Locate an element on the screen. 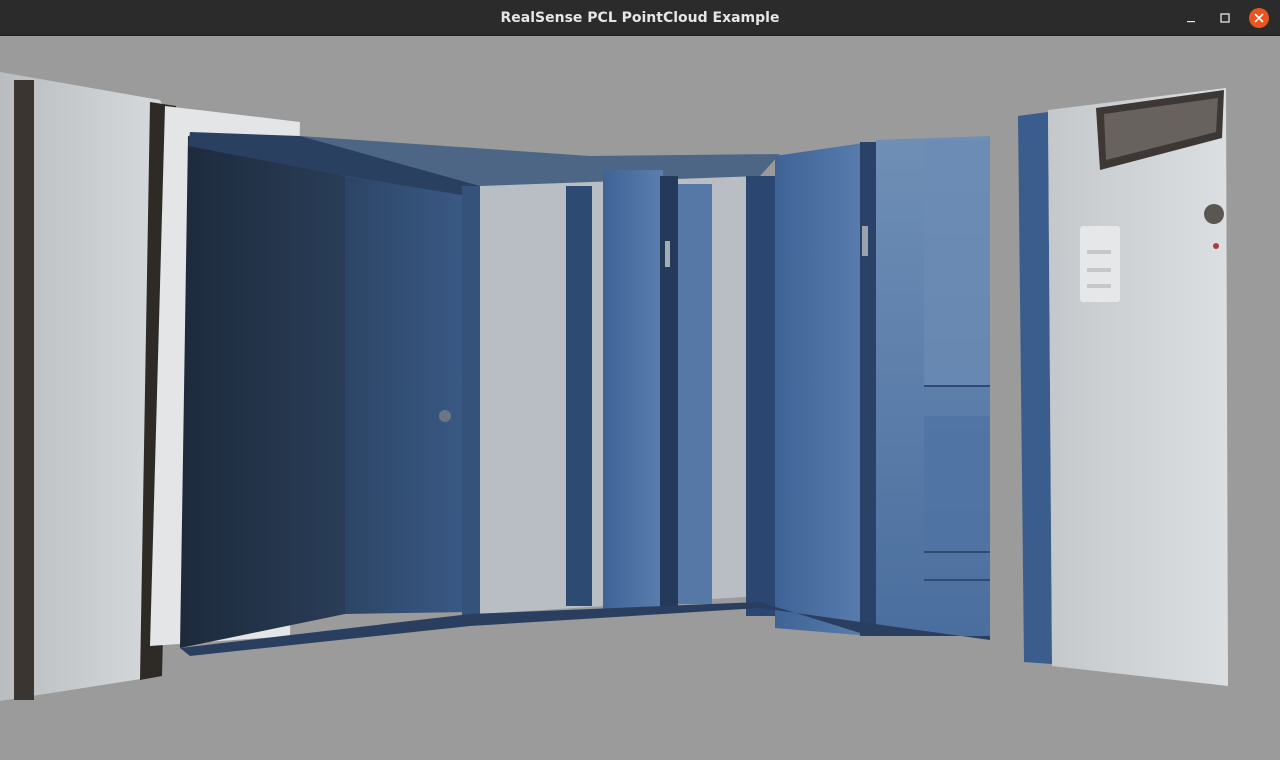 Image resolution: width=1280 pixels, height=760 pixels. window-title: RealSense PCL PointCloud Example is located at coordinates (640, 18).